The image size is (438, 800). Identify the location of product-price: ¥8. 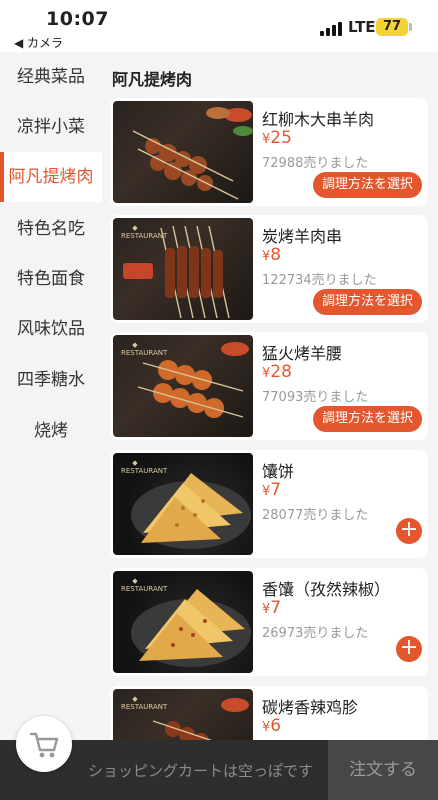
(271, 255).